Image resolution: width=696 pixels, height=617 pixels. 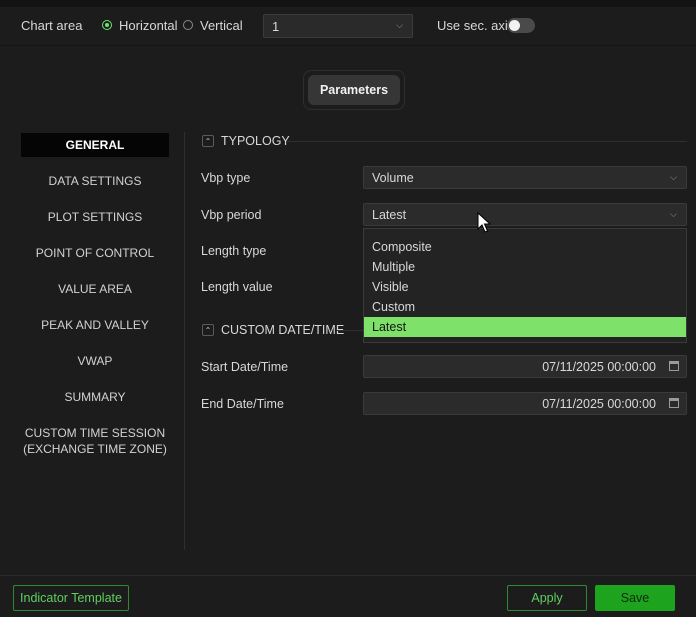 I want to click on custom-datetime-collapse-chevron-up-icon: ⌃, so click(x=208, y=330).